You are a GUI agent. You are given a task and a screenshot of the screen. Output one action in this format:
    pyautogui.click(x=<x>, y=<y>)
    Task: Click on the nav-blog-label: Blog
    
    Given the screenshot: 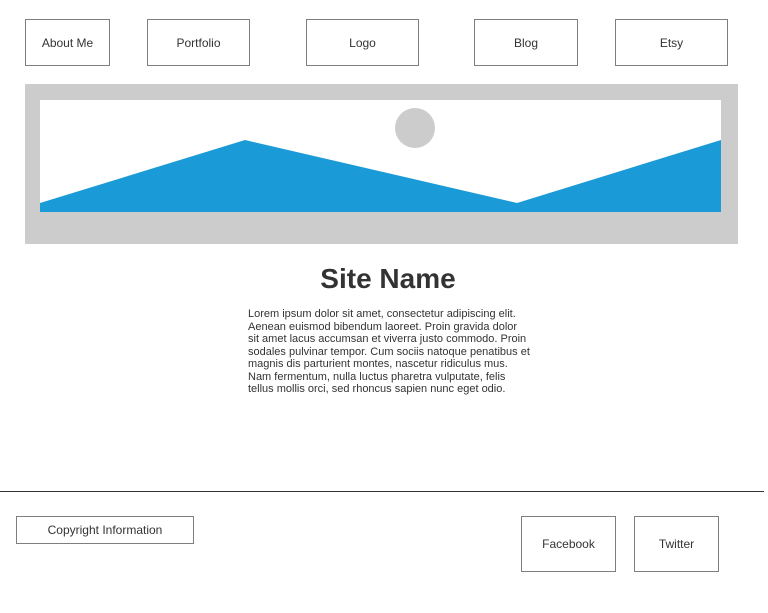 What is the action you would take?
    pyautogui.click(x=526, y=42)
    